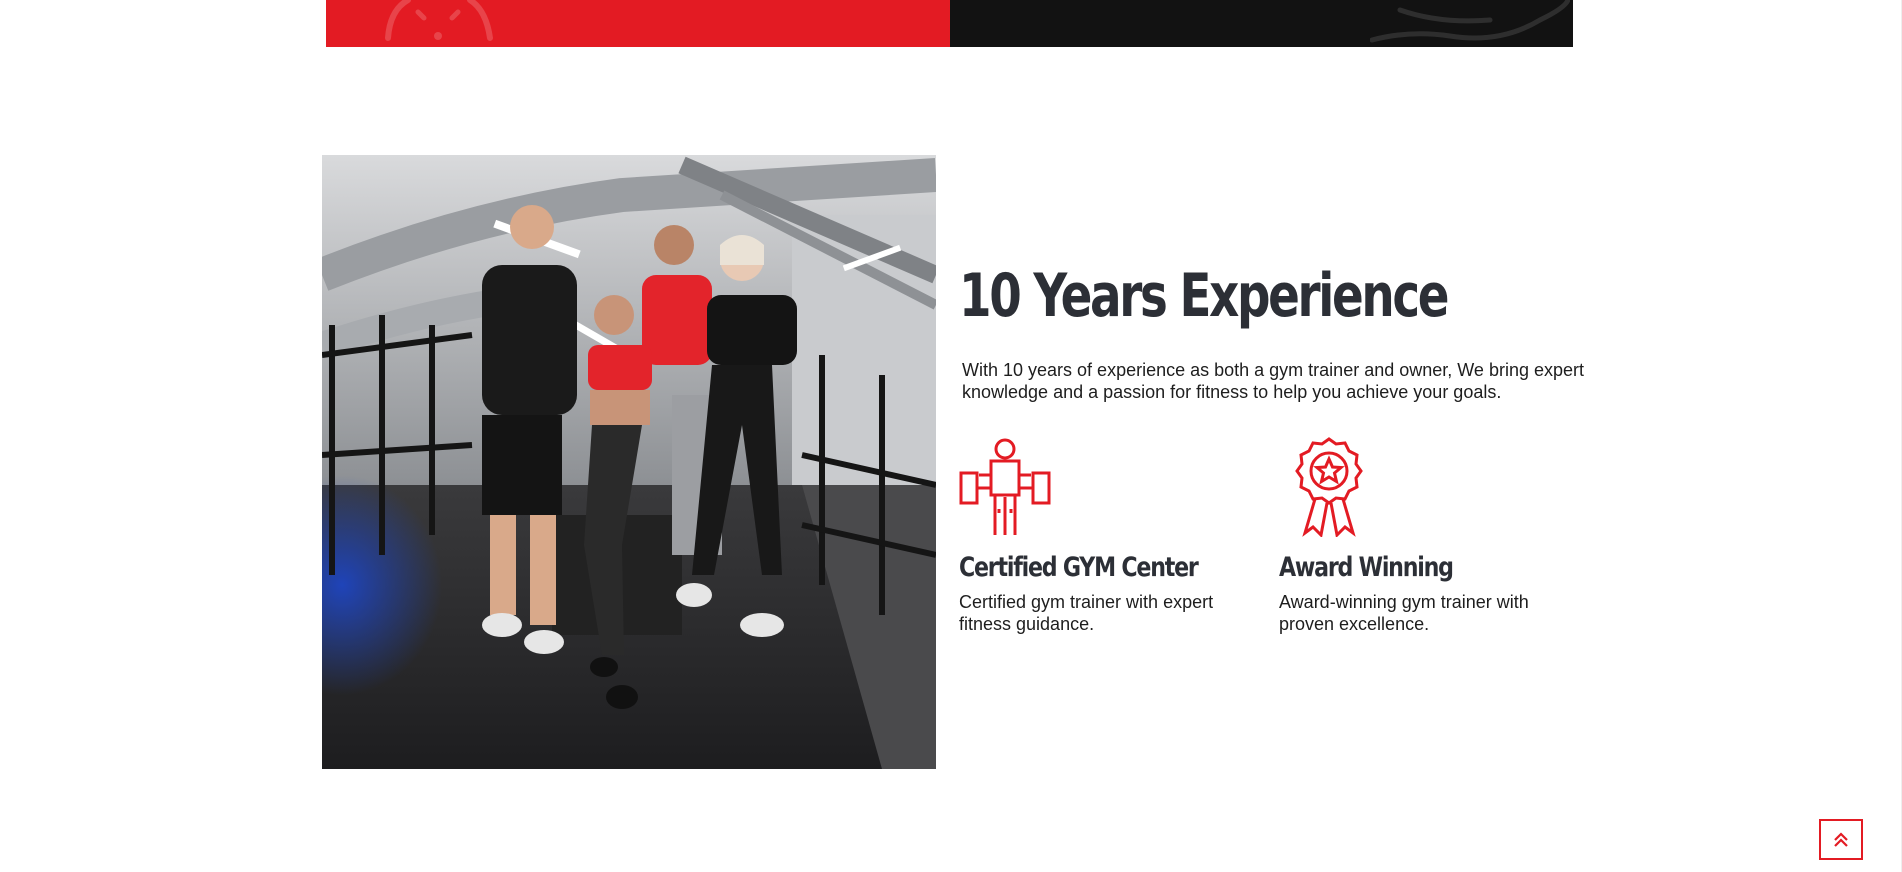  Describe the element at coordinates (1470, 21) in the screenshot. I see `decorative-shoe-icon` at that location.